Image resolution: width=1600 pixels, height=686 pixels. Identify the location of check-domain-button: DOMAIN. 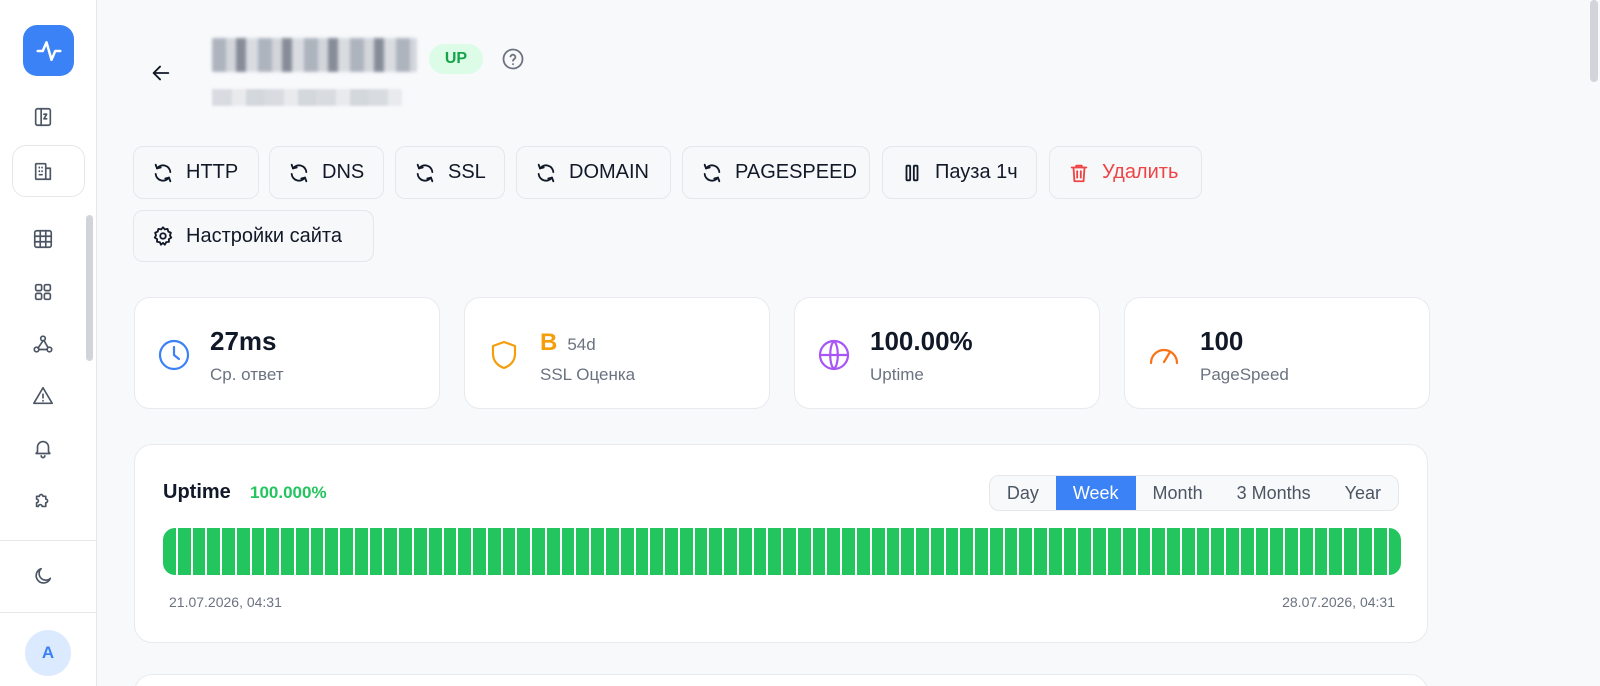
(593, 172).